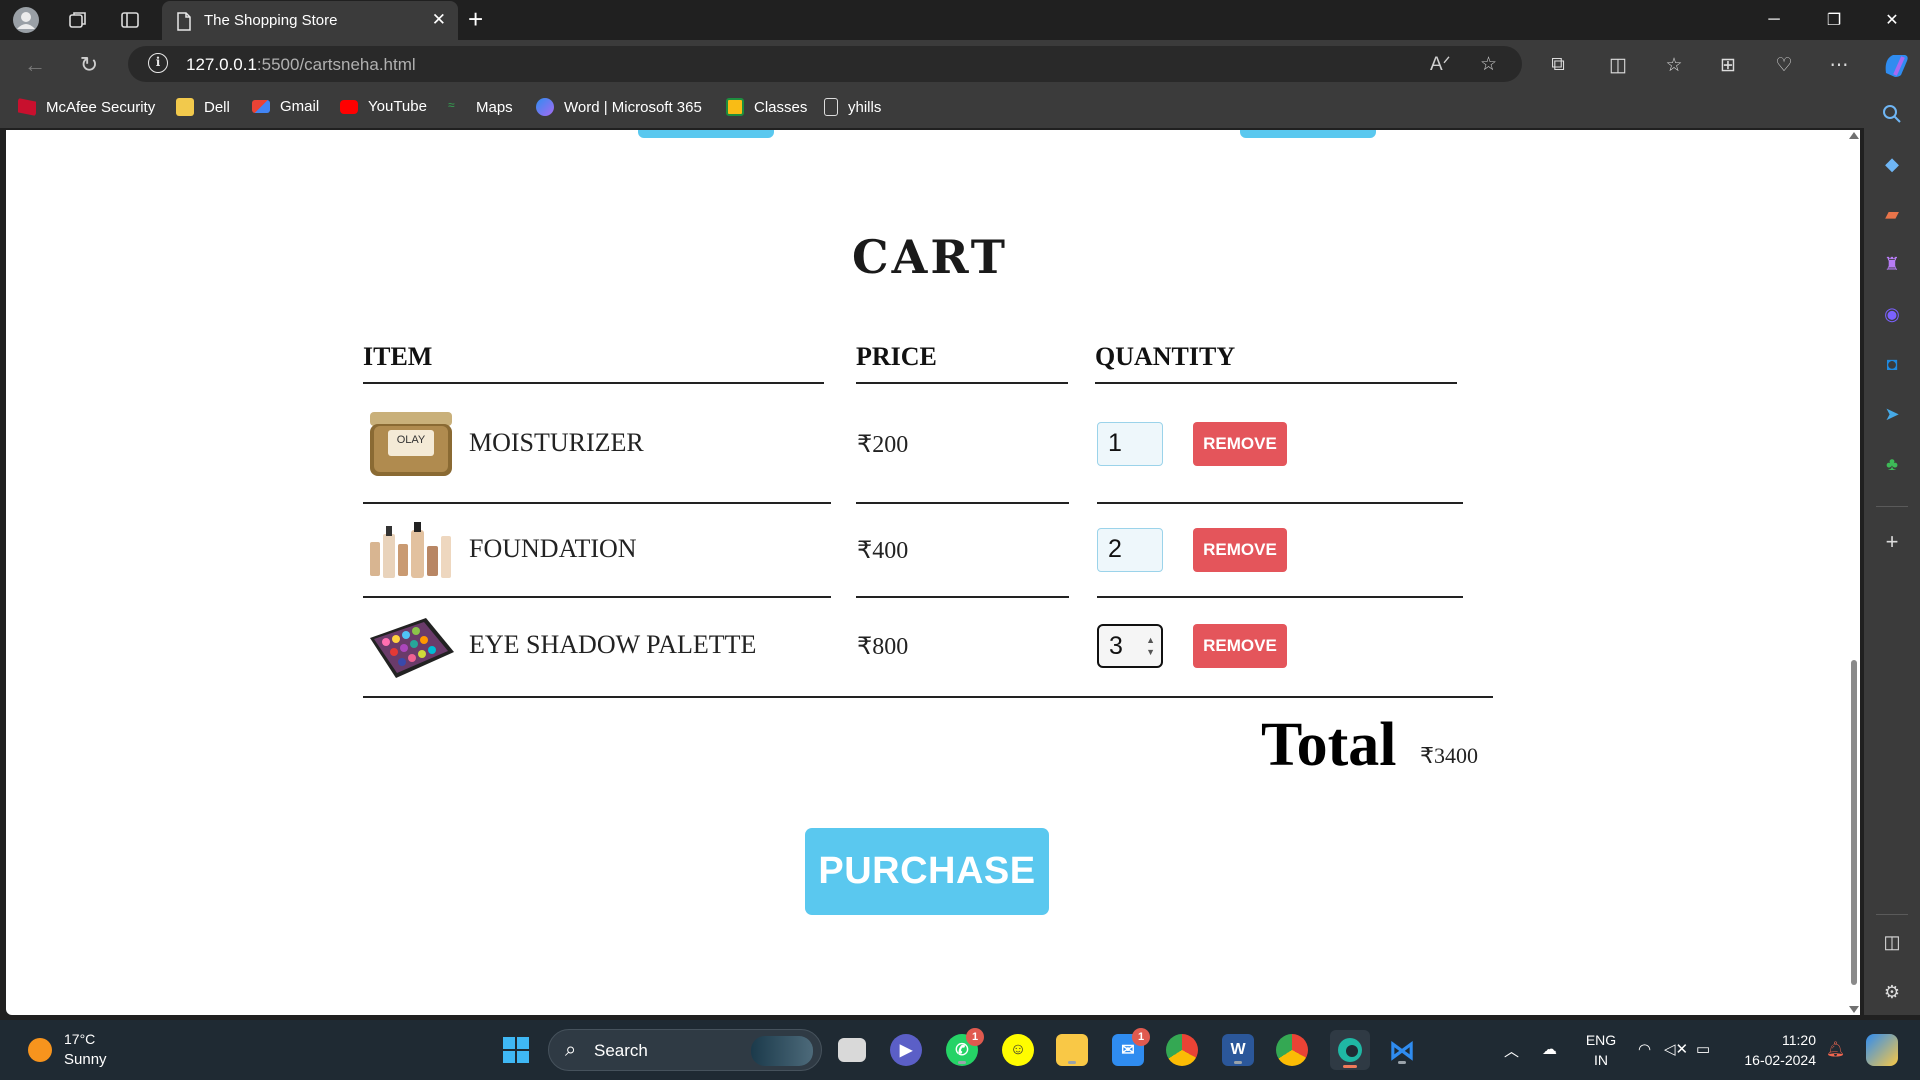 Image resolution: width=1920 pixels, height=1080 pixels. I want to click on clock: 11:20 16-02-2024, so click(1777, 1050).